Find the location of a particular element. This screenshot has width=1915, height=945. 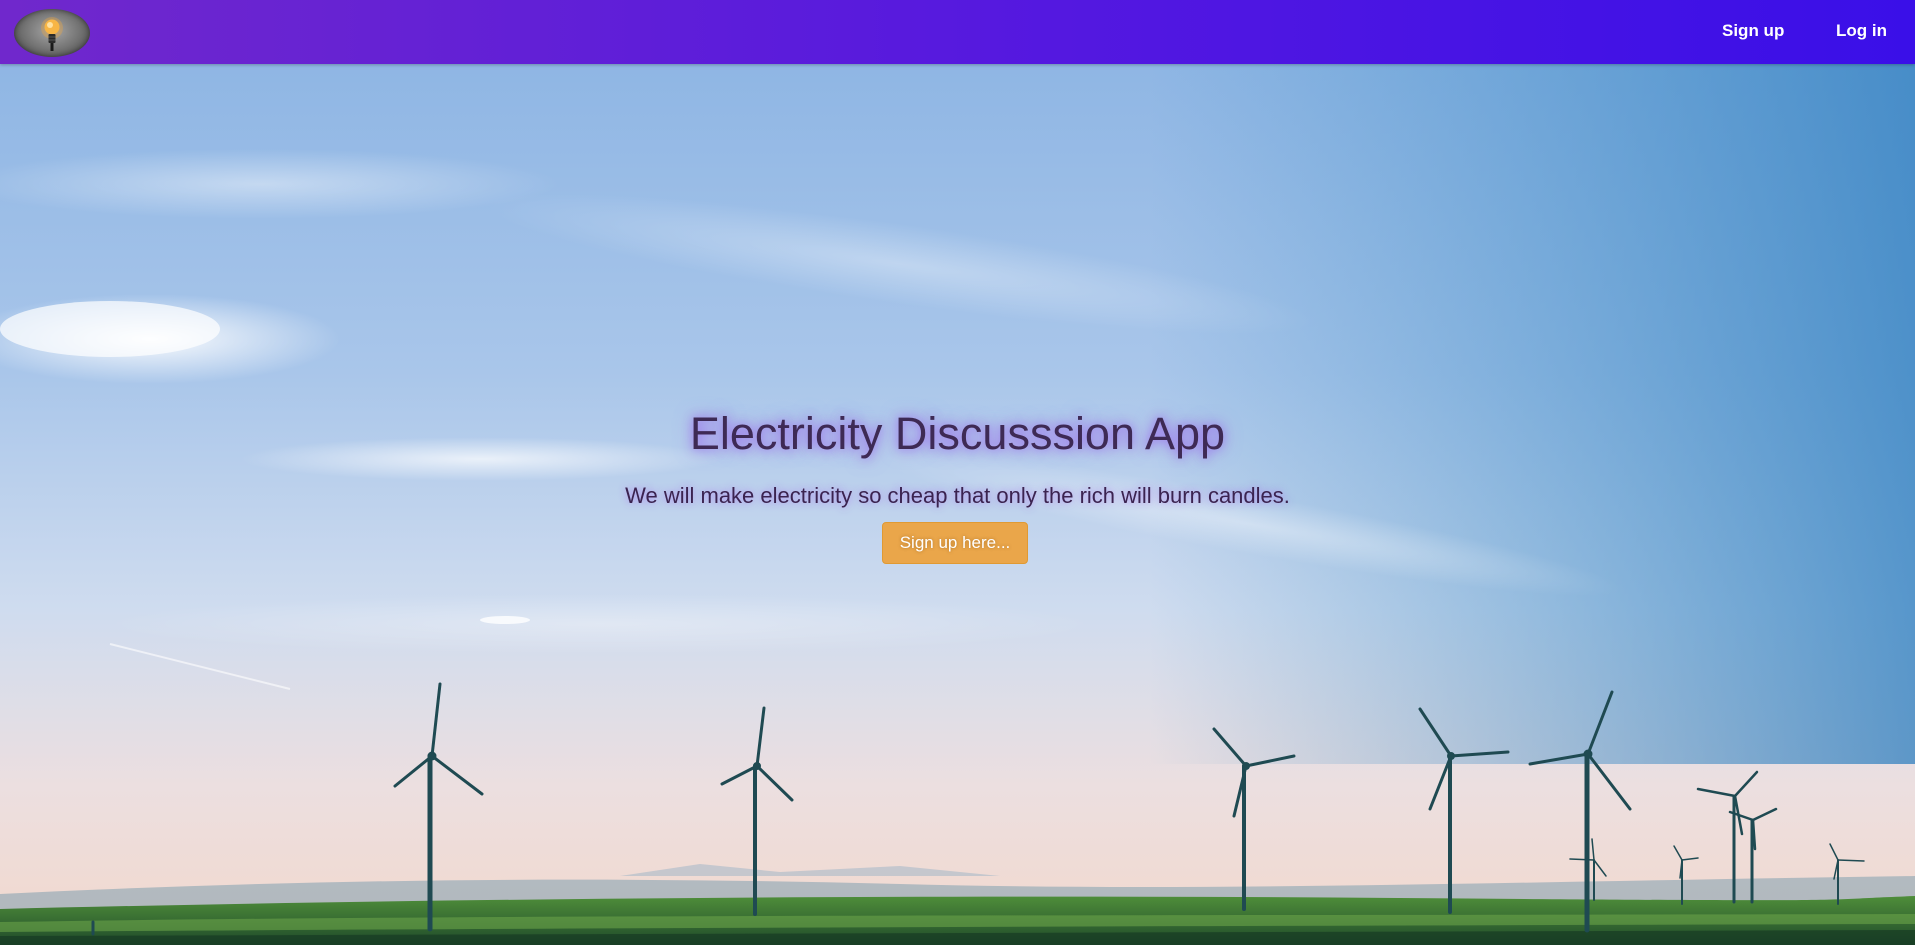

lightbulb-icon is located at coordinates (52, 34).